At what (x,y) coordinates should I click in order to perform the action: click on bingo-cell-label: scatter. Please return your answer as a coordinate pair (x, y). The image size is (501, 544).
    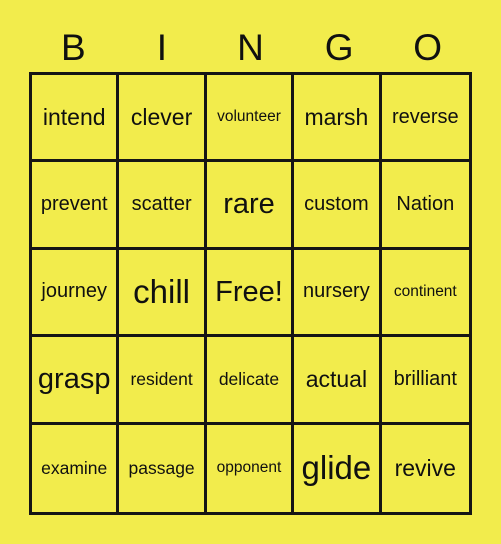
    Looking at the image, I should click on (161, 204).